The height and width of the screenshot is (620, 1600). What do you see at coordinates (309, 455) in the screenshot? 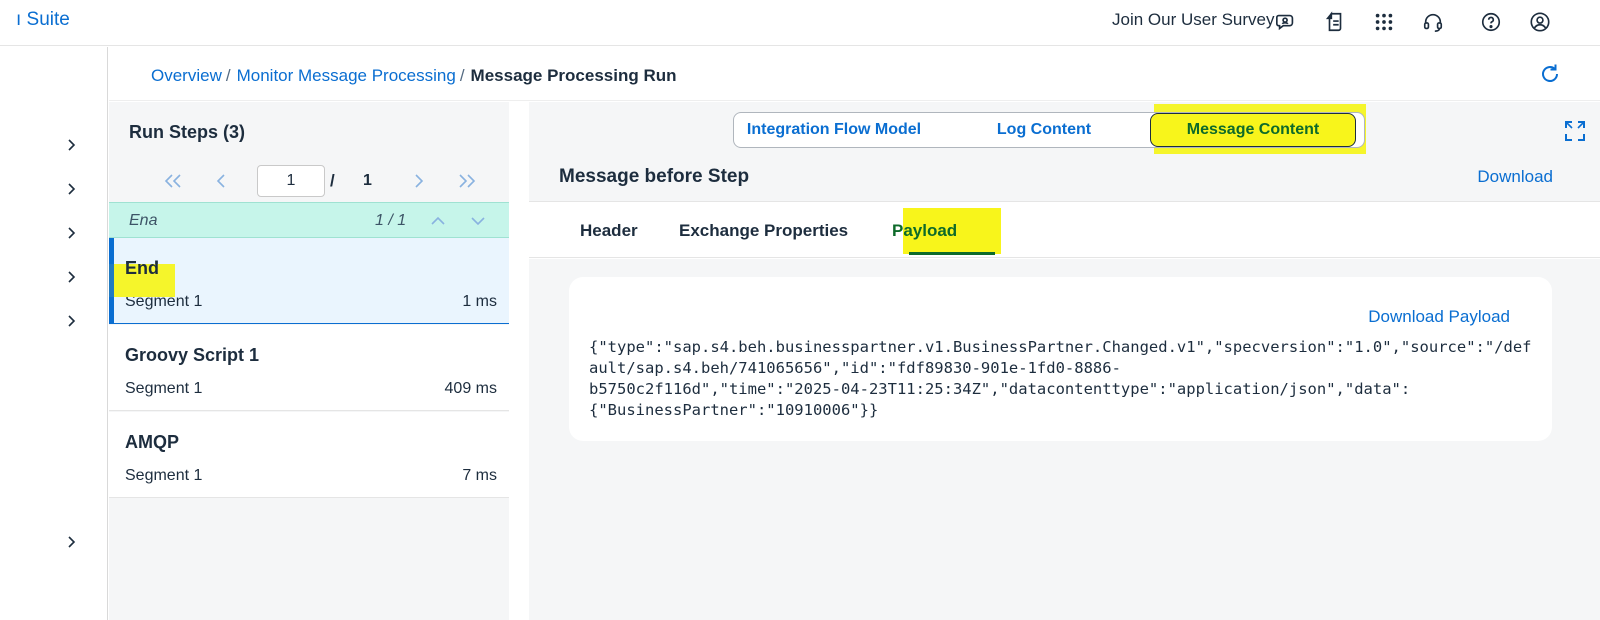
I see `step-item-amqp: AMQP Segment 1 7 ms` at bounding box center [309, 455].